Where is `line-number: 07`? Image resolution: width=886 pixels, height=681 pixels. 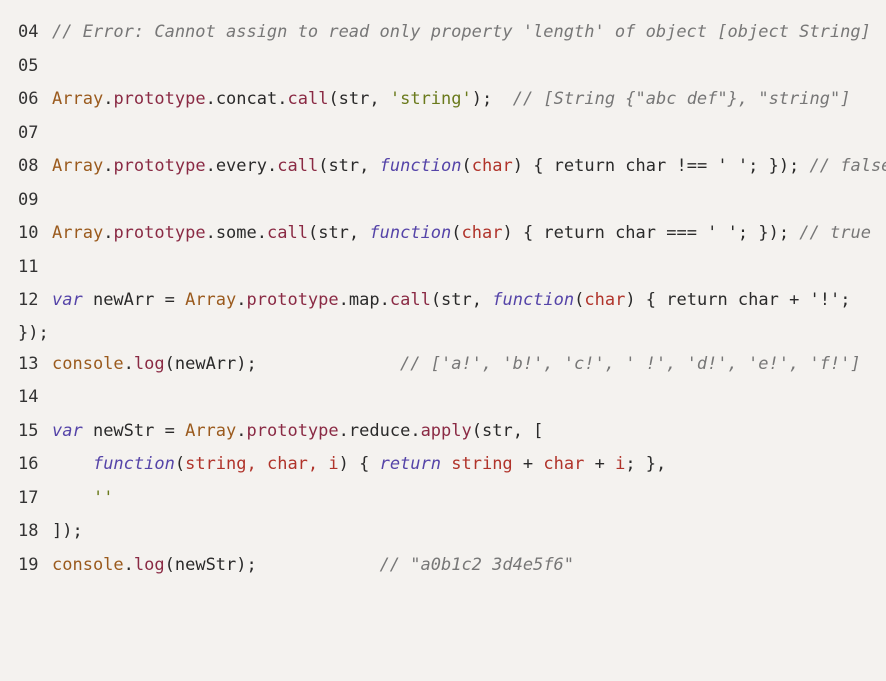
line-number: 07 is located at coordinates (28, 132).